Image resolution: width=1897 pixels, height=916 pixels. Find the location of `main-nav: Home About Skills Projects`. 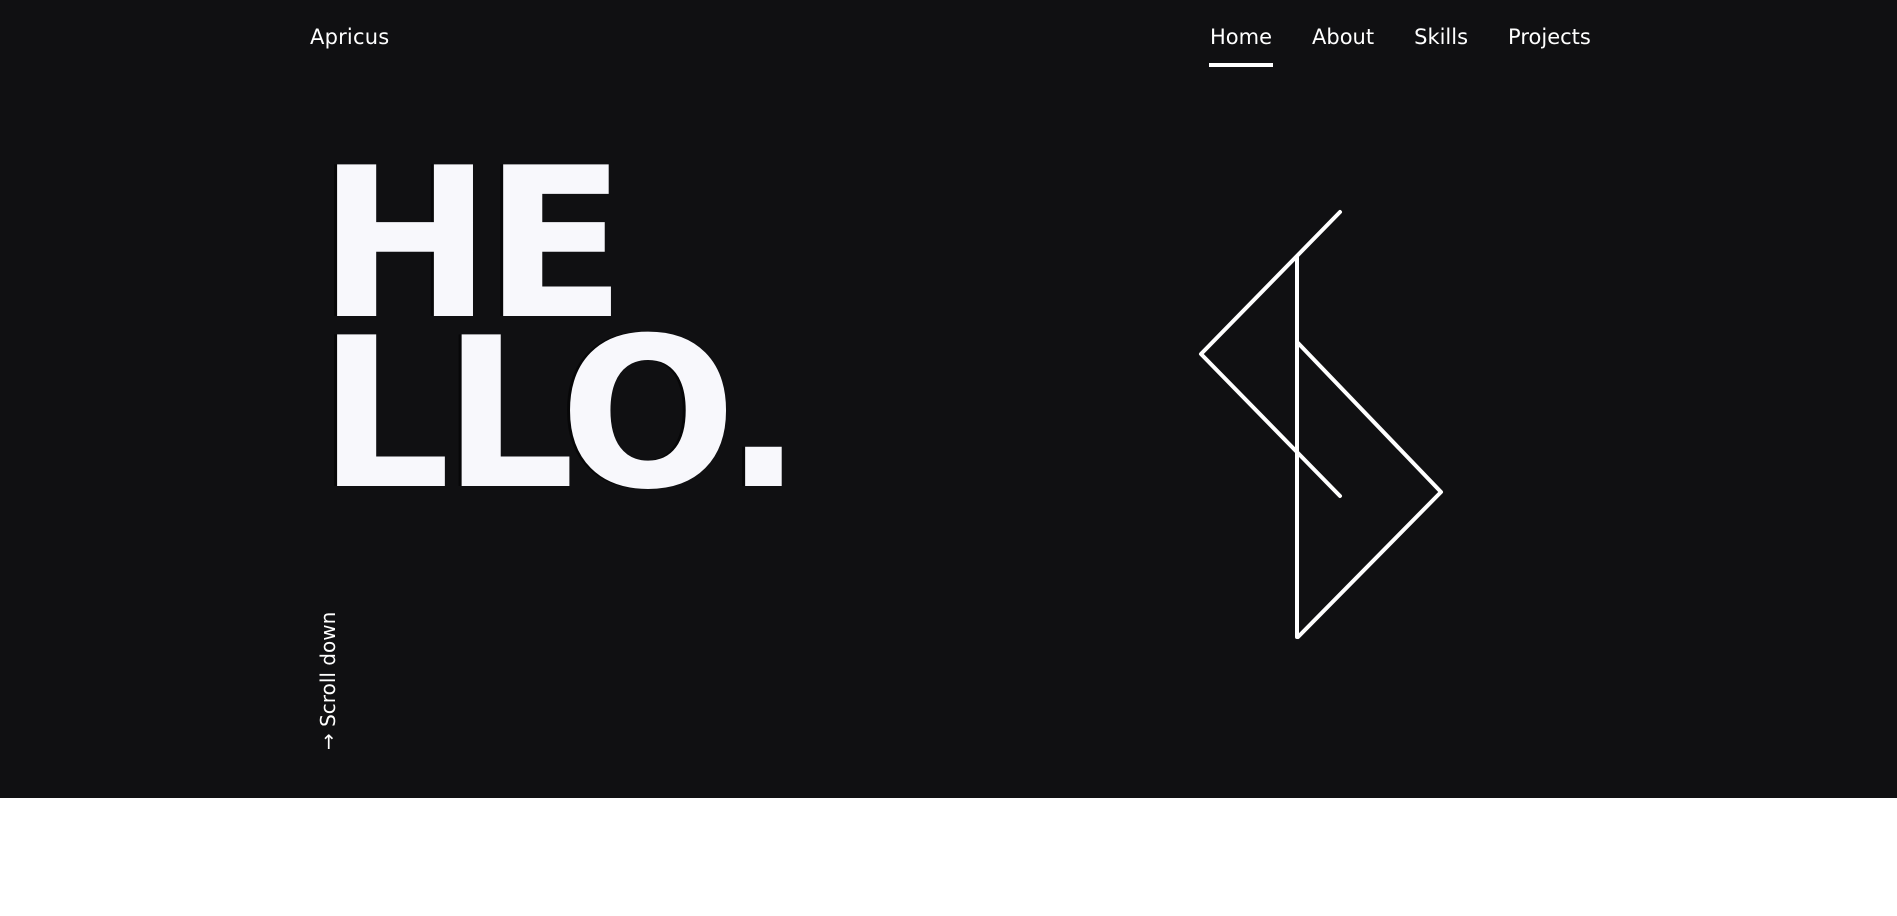

main-nav: Home About Skills Projects is located at coordinates (1399, 46).